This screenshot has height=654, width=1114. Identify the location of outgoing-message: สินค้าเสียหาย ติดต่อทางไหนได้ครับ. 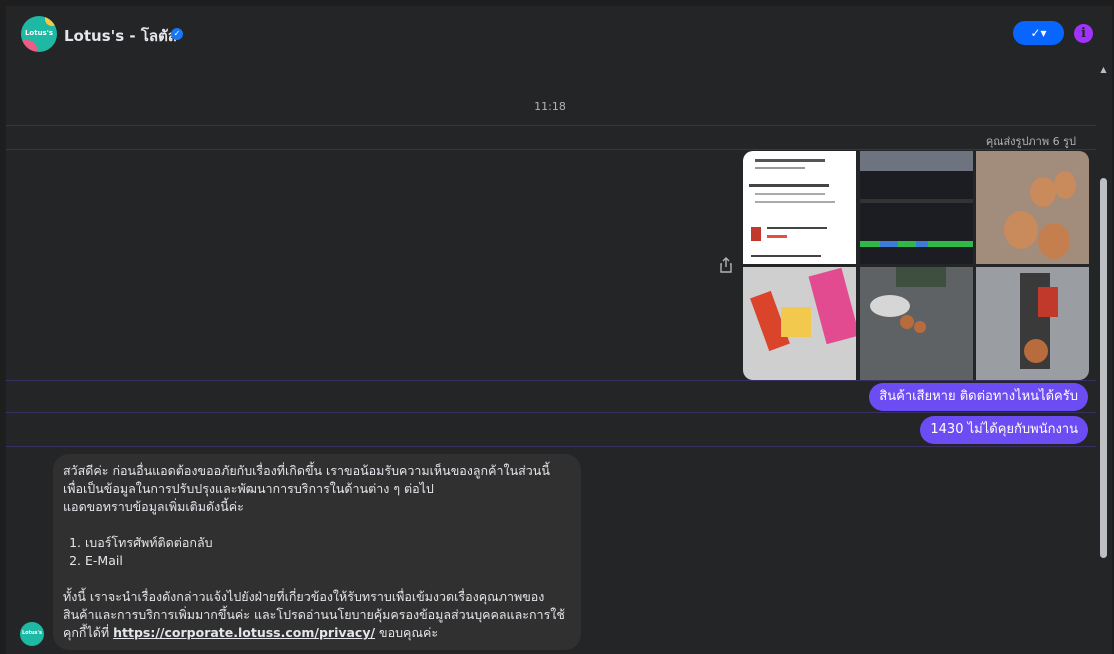
(978, 397).